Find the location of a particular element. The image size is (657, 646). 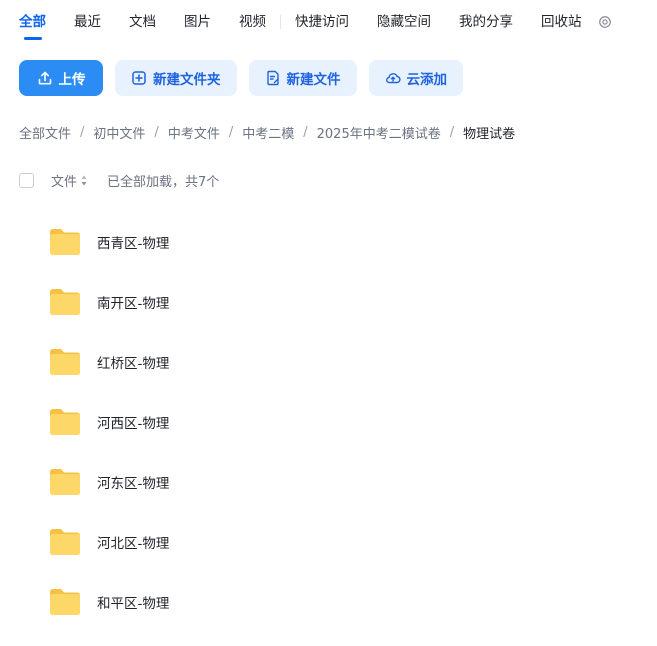

folder-name: 和平区-物理 is located at coordinates (133, 604).